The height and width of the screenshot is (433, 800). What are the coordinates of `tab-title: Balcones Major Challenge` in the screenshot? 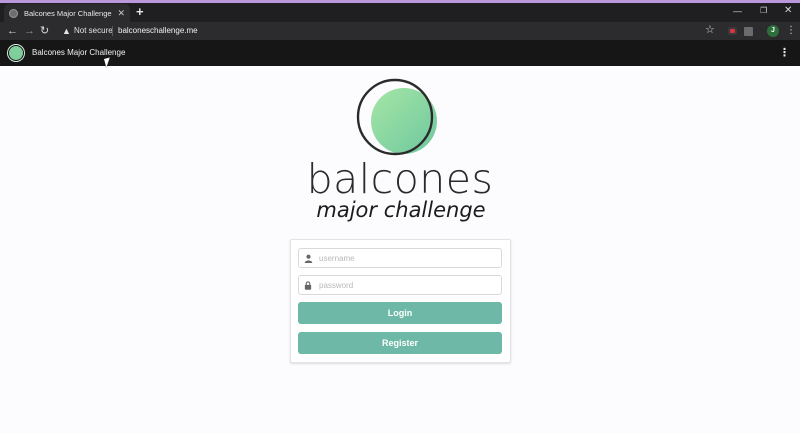 It's located at (68, 13).